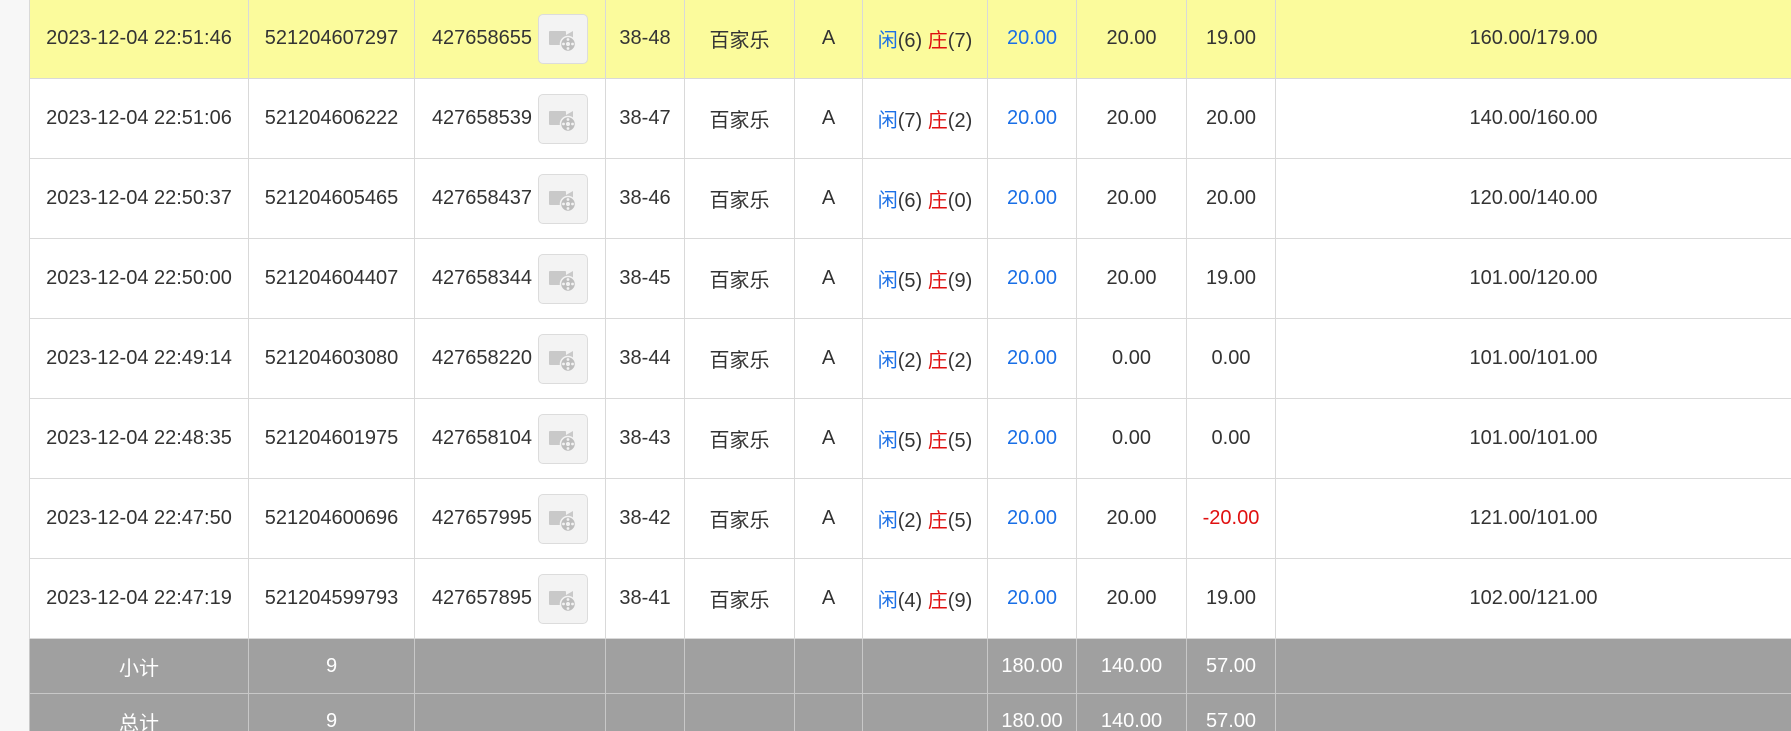 The height and width of the screenshot is (731, 1791). I want to click on total-win: 57.00, so click(1231, 712).